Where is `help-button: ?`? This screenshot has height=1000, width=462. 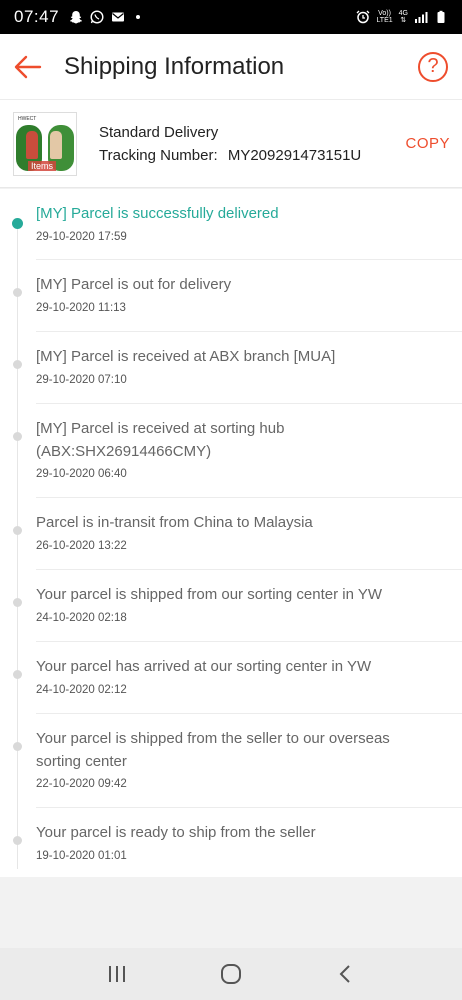 help-button: ? is located at coordinates (433, 66).